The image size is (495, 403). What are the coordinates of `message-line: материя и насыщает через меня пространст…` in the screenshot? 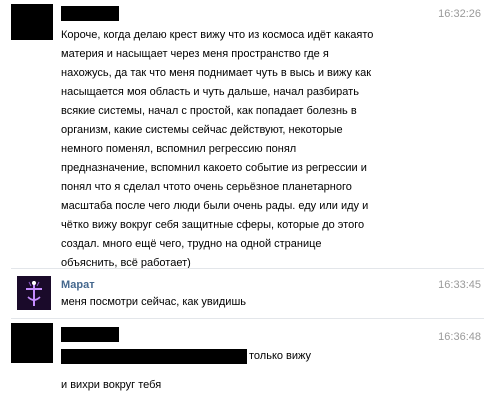 It's located at (195, 54).